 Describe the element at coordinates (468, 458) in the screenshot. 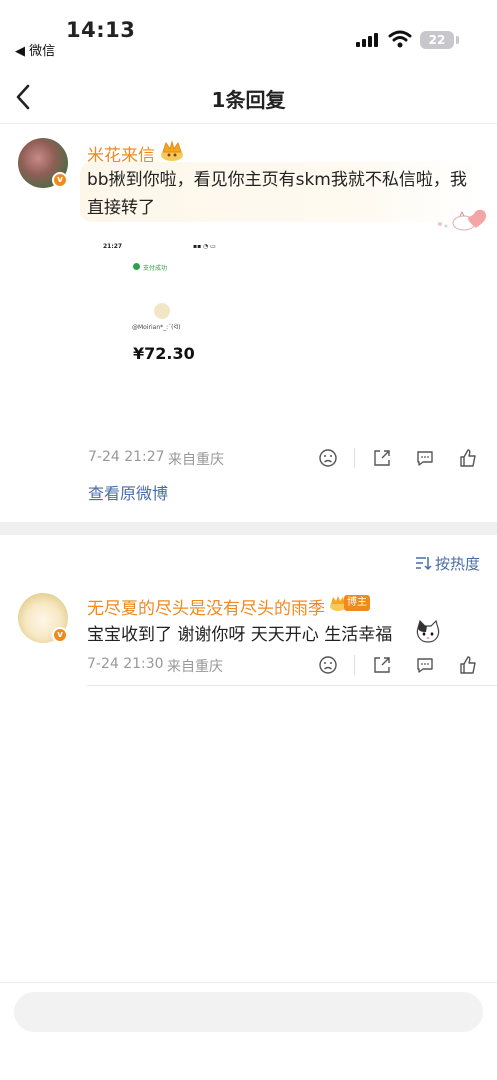

I see `like-icon` at that location.